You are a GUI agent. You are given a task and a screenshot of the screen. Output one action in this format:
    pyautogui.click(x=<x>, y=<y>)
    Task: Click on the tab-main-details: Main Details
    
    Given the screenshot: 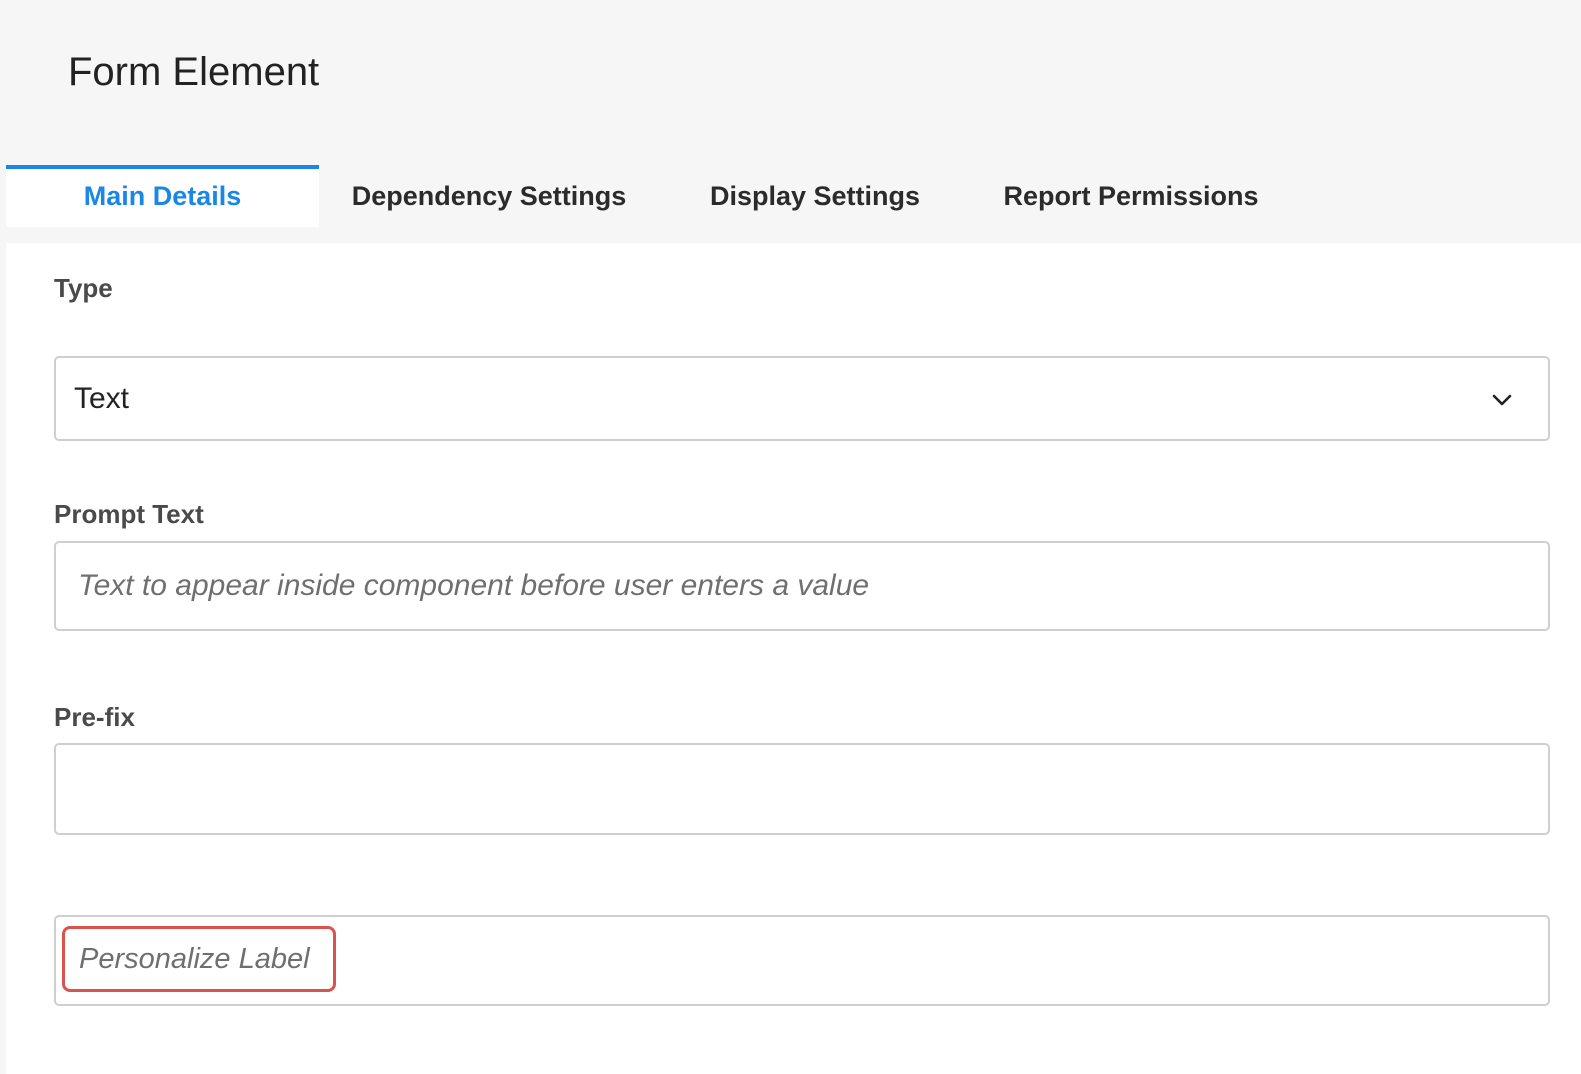 What is the action you would take?
    pyautogui.click(x=162, y=196)
    